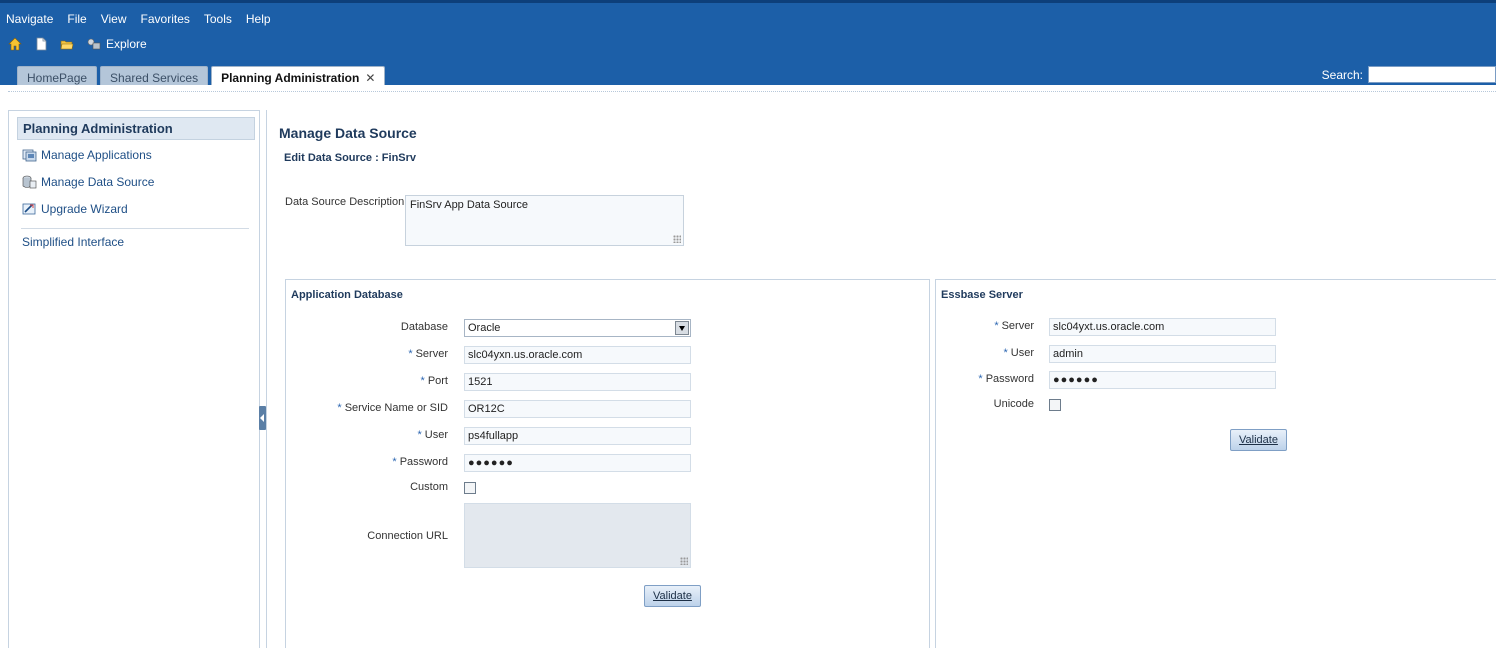  I want to click on tab-label: Shared Services, so click(154, 78).